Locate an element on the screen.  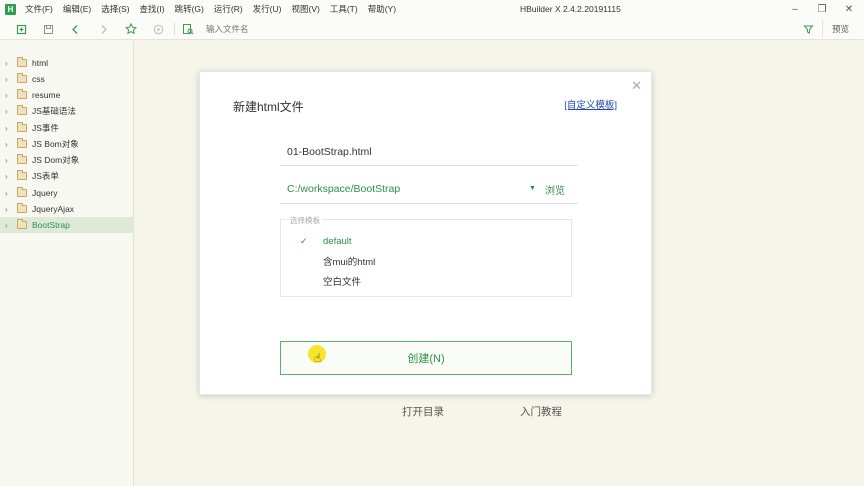
caret-down-icon: ▼ is located at coordinates (532, 188).